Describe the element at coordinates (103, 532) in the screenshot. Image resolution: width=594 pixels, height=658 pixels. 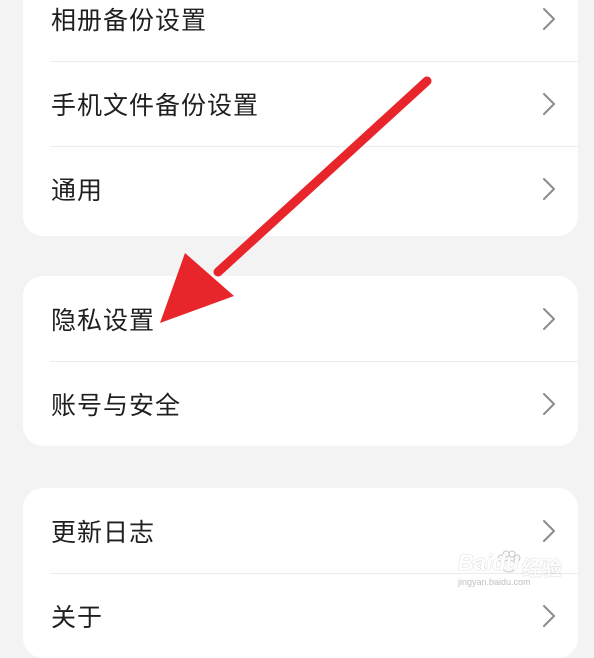
I see `settings-item-label: 更新日志` at that location.